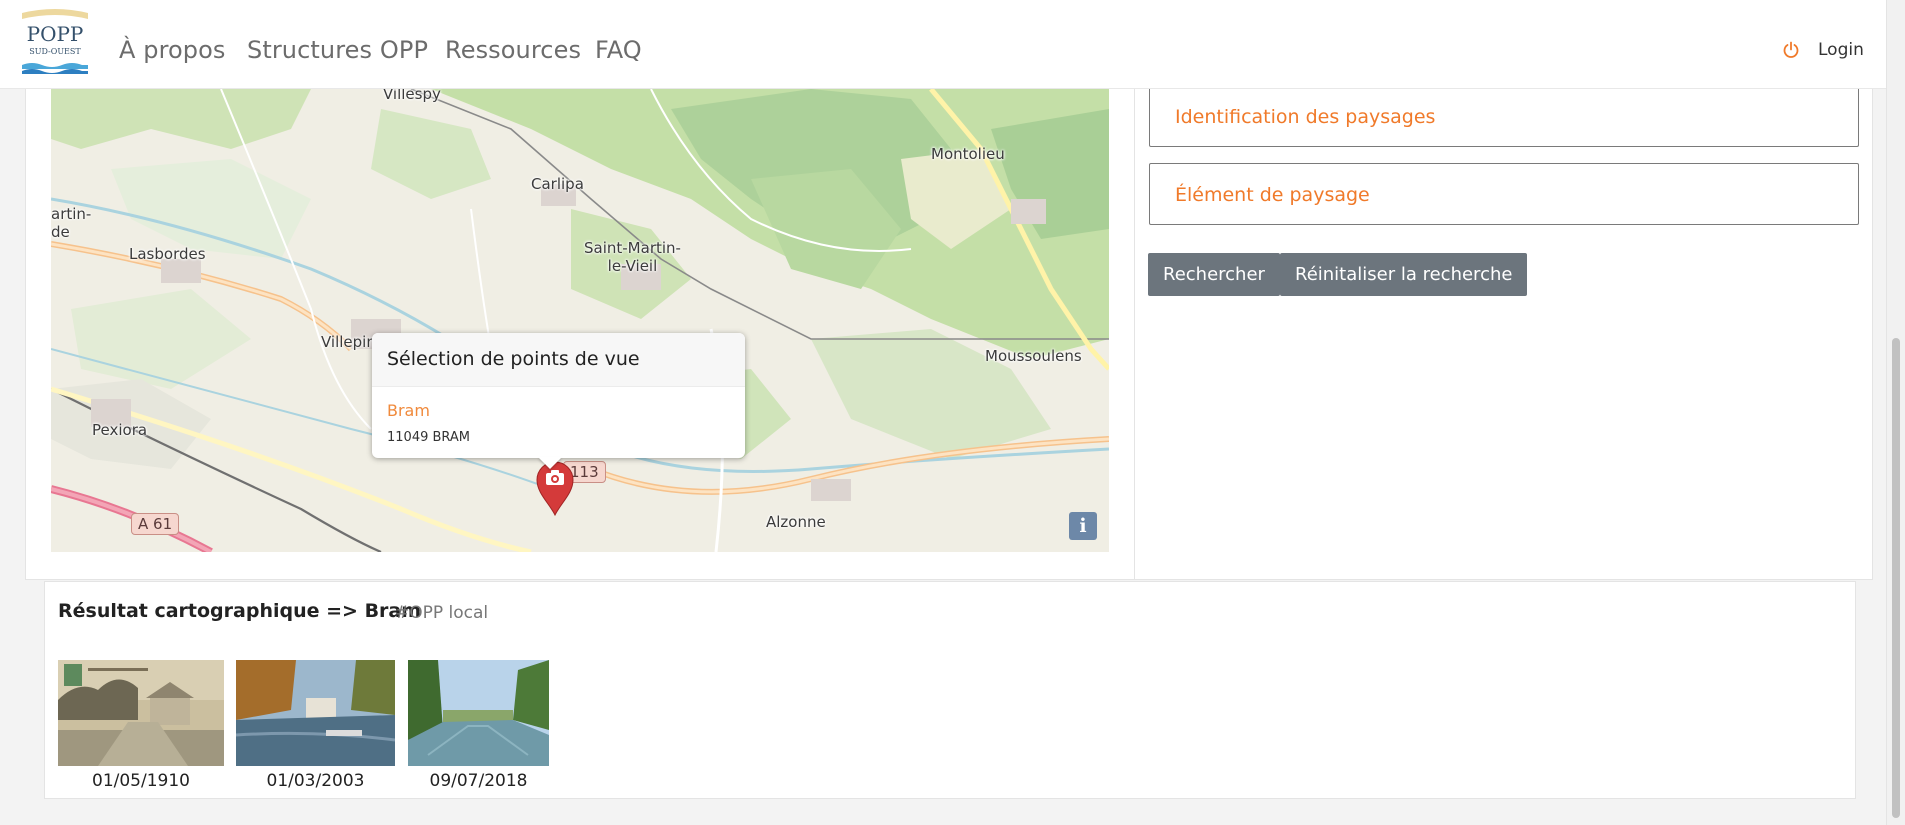  I want to click on popup-link-bram: Bram, so click(558, 410).